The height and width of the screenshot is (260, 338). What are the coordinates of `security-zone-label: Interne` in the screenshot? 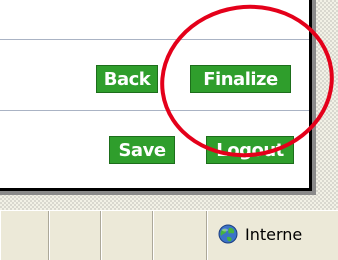 It's located at (274, 234).